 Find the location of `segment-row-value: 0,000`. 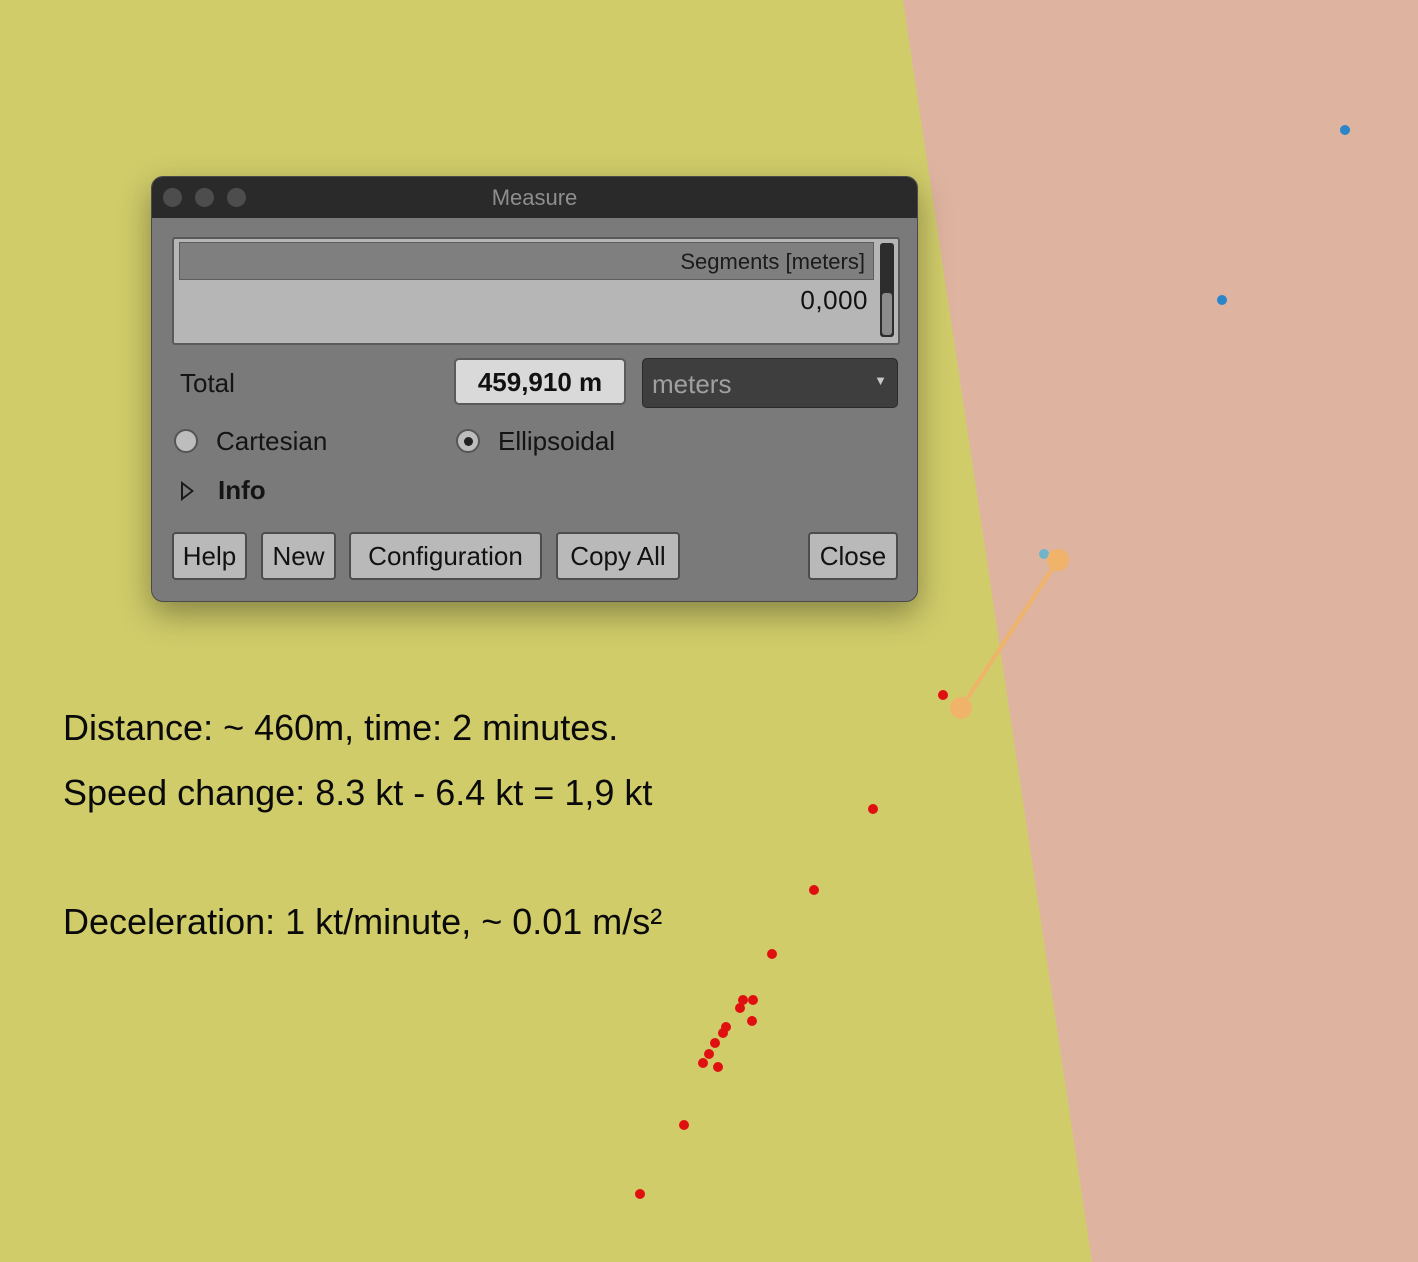

segment-row-value: 0,000 is located at coordinates (834, 300).